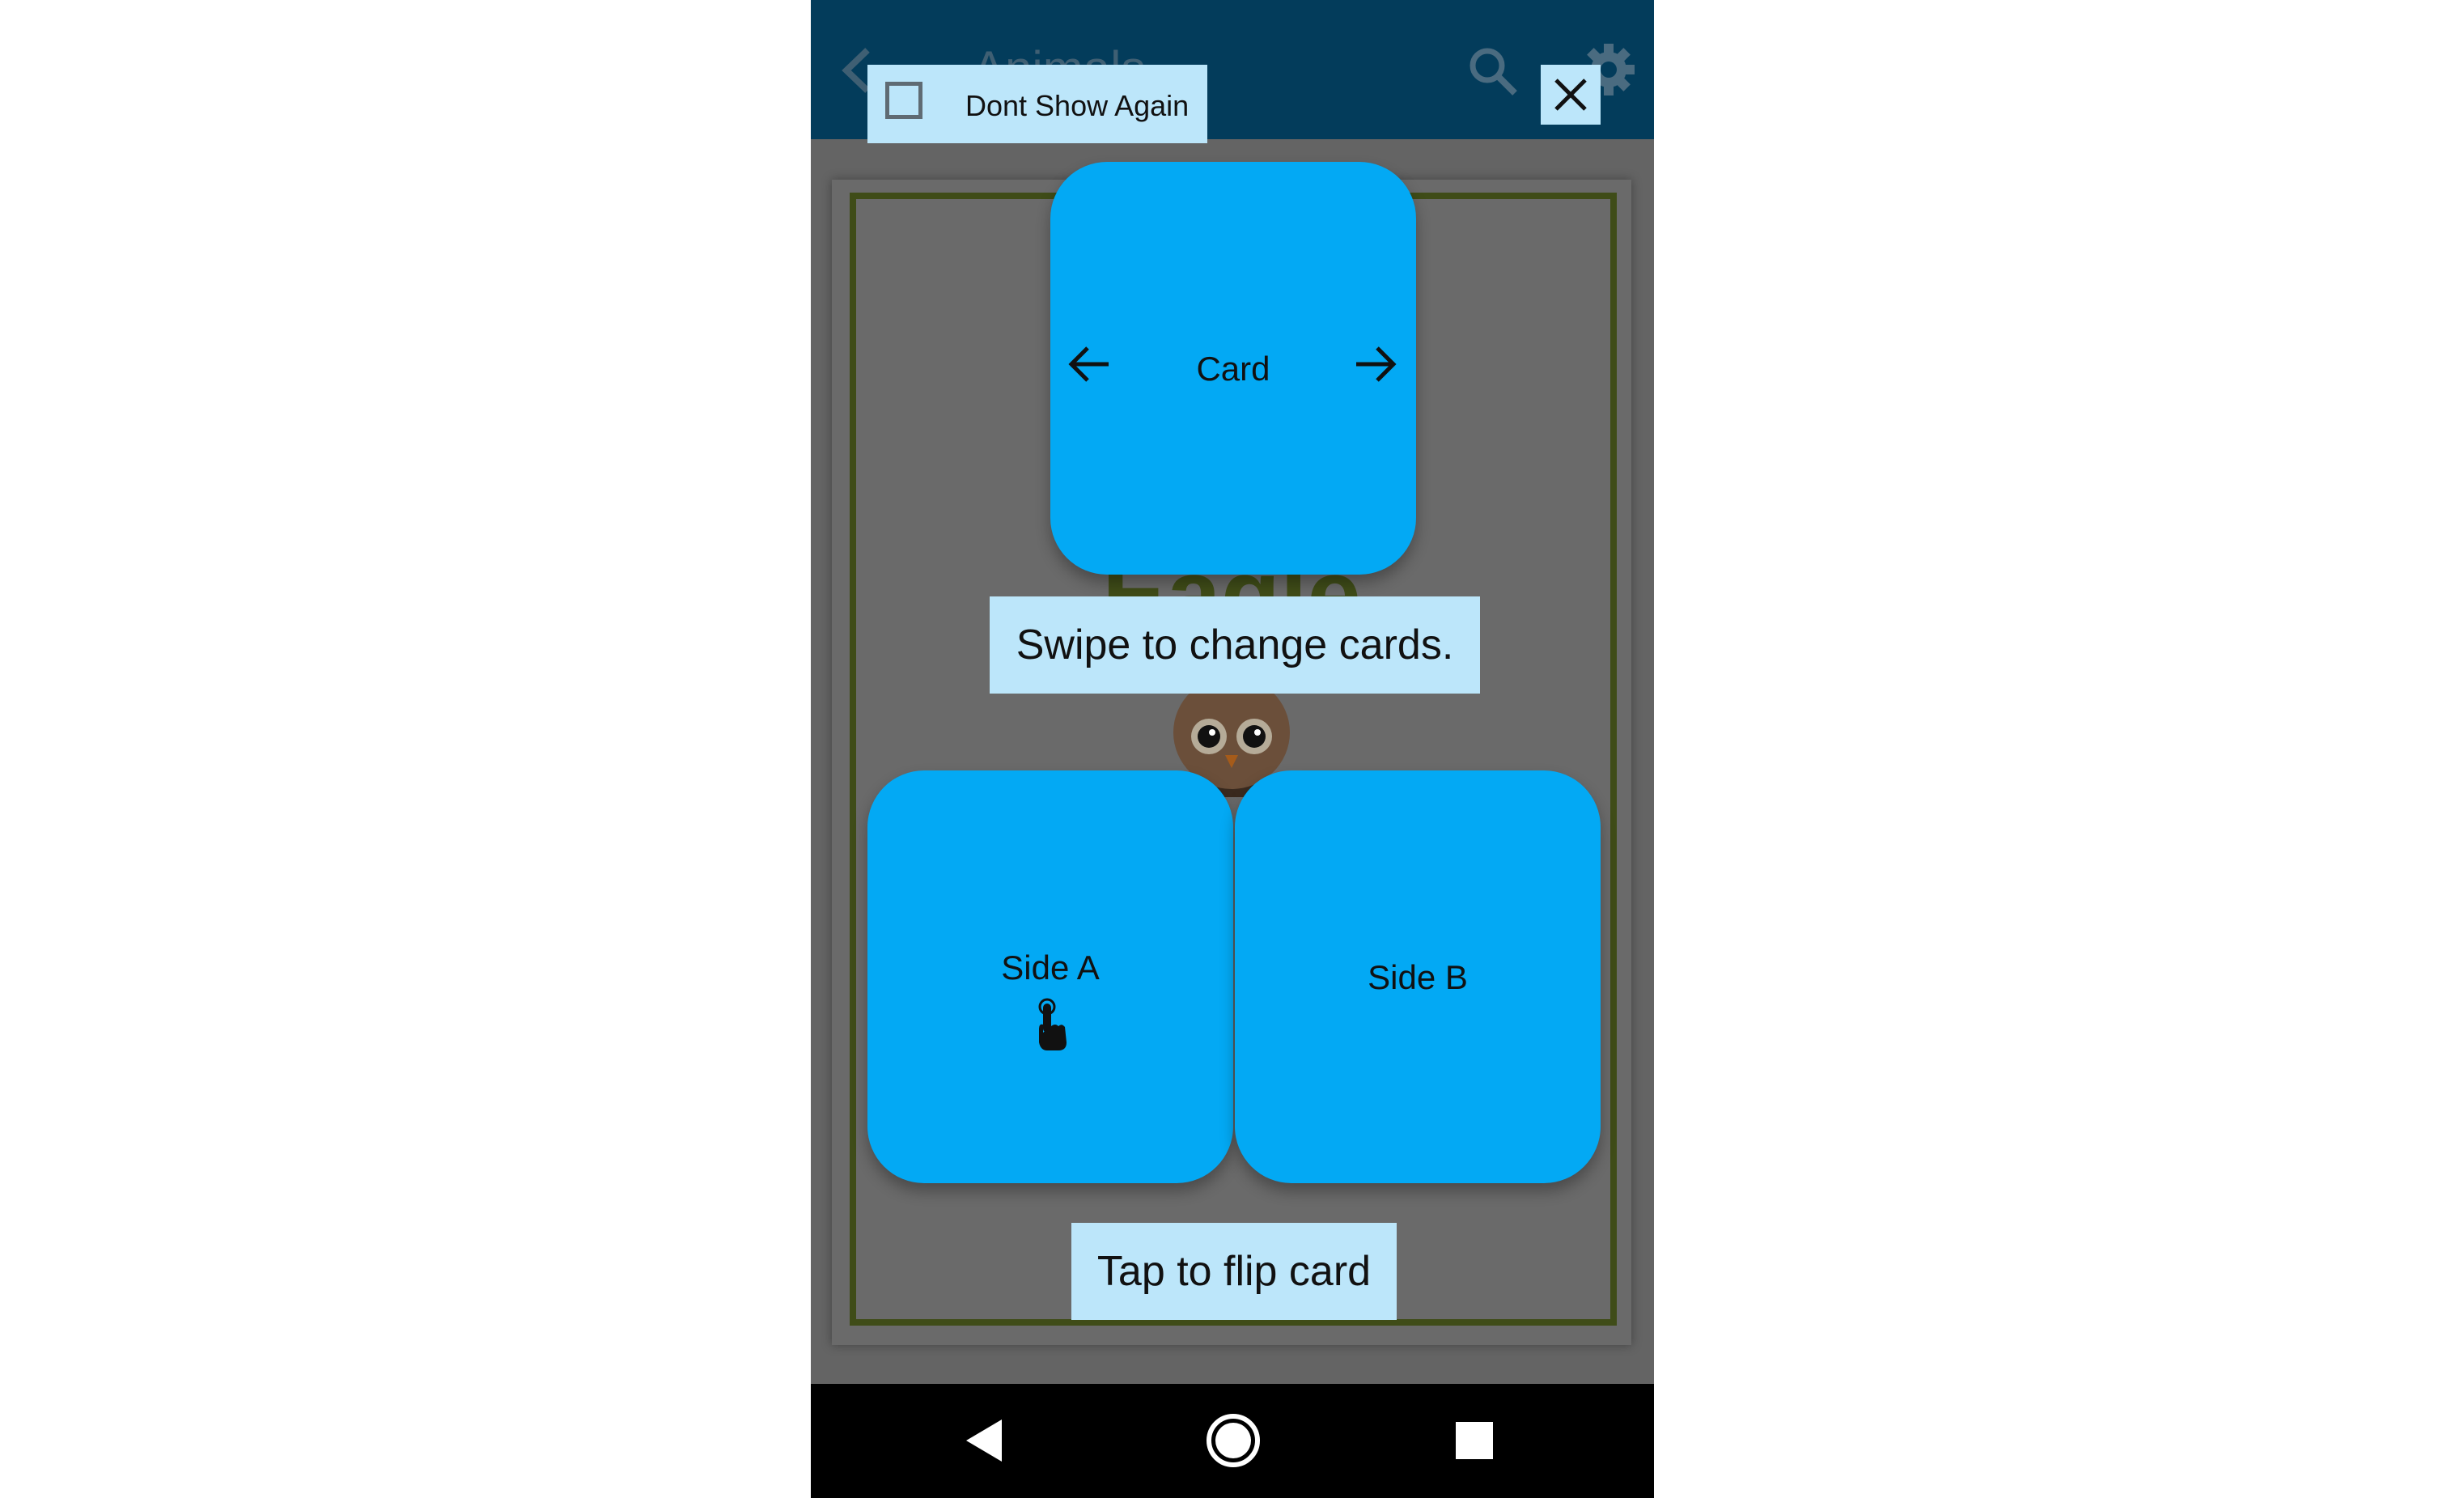 Image resolution: width=2464 pixels, height=1498 pixels. What do you see at coordinates (1493, 71) in the screenshot?
I see `search-icon` at bounding box center [1493, 71].